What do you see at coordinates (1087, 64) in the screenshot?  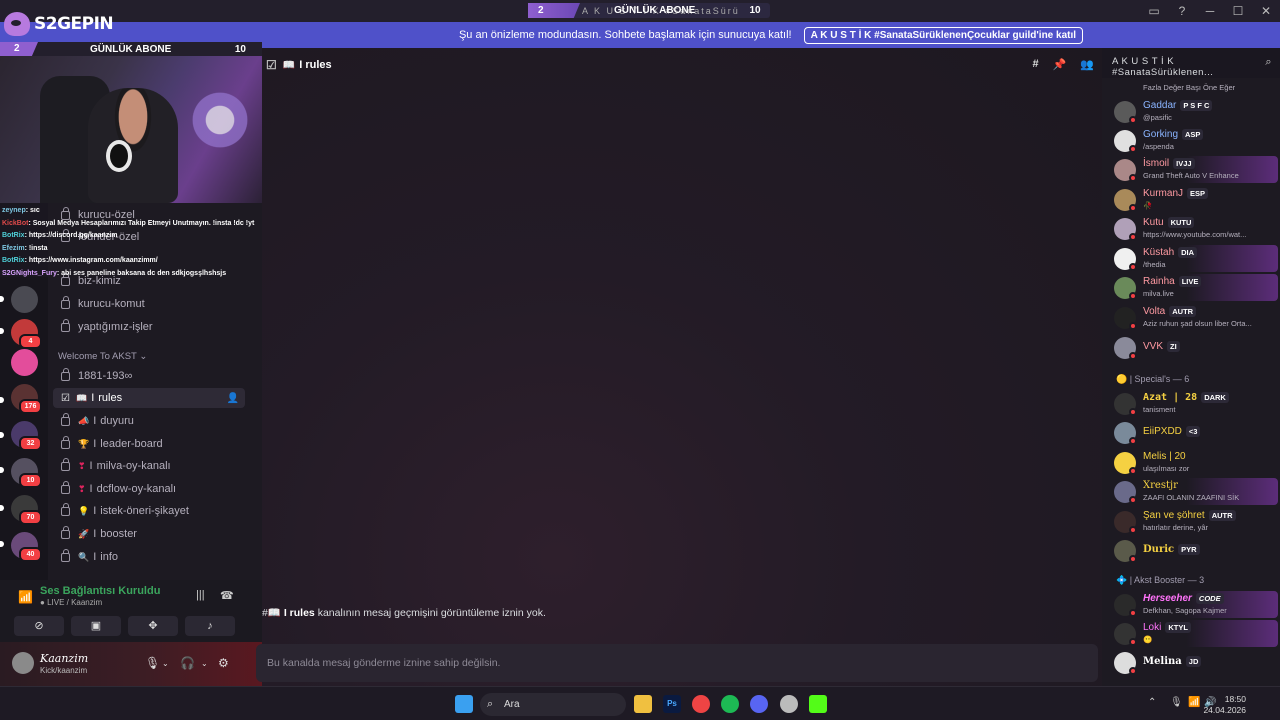 I see `members-icon: 👥` at bounding box center [1087, 64].